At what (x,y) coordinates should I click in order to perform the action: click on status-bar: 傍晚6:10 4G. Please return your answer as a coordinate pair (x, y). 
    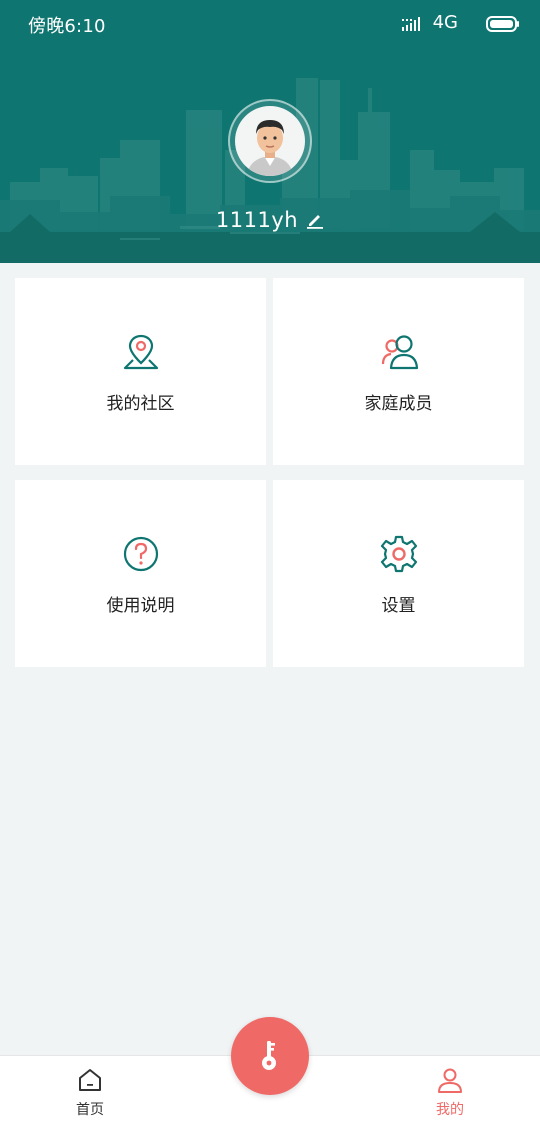
    Looking at the image, I should click on (270, 24).